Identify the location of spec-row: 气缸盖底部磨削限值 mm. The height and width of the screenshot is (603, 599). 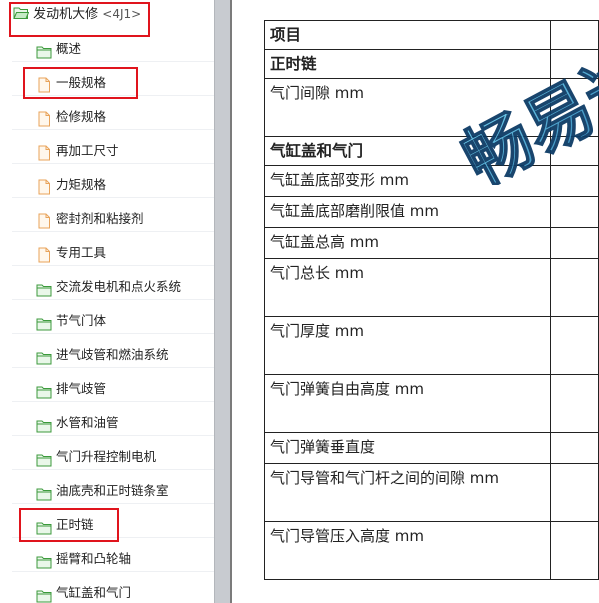
(431, 212).